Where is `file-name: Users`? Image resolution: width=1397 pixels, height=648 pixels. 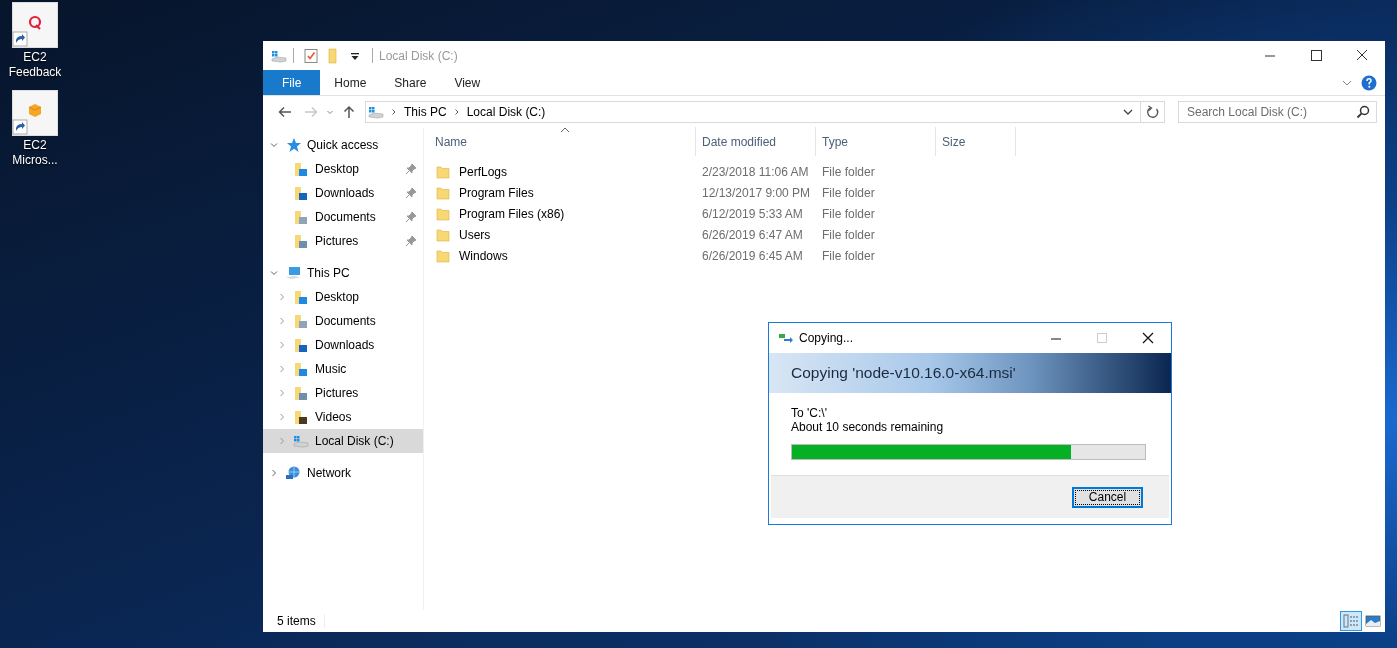 file-name: Users is located at coordinates (475, 234).